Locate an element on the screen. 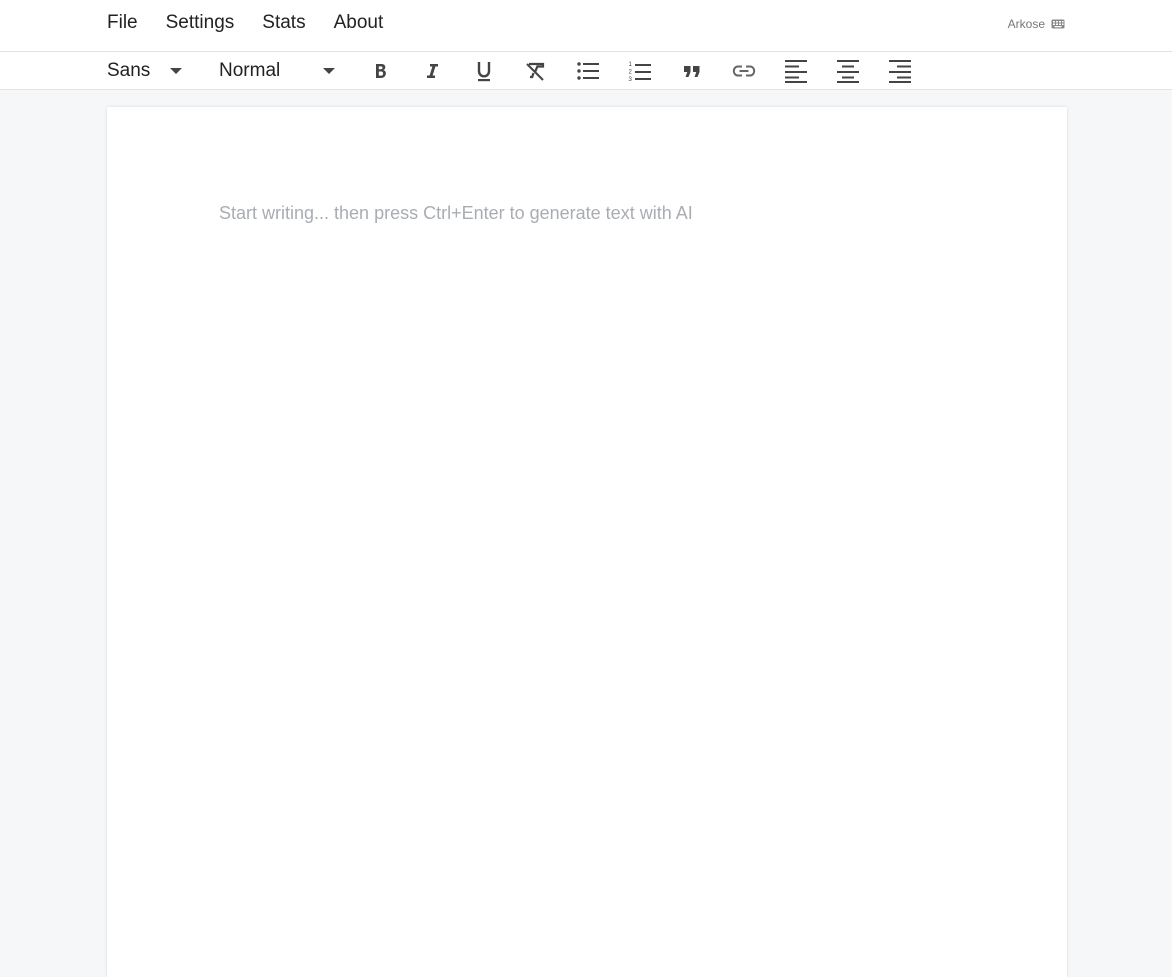 Image resolution: width=1172 pixels, height=977 pixels. svg-text: 3 is located at coordinates (631, 79).